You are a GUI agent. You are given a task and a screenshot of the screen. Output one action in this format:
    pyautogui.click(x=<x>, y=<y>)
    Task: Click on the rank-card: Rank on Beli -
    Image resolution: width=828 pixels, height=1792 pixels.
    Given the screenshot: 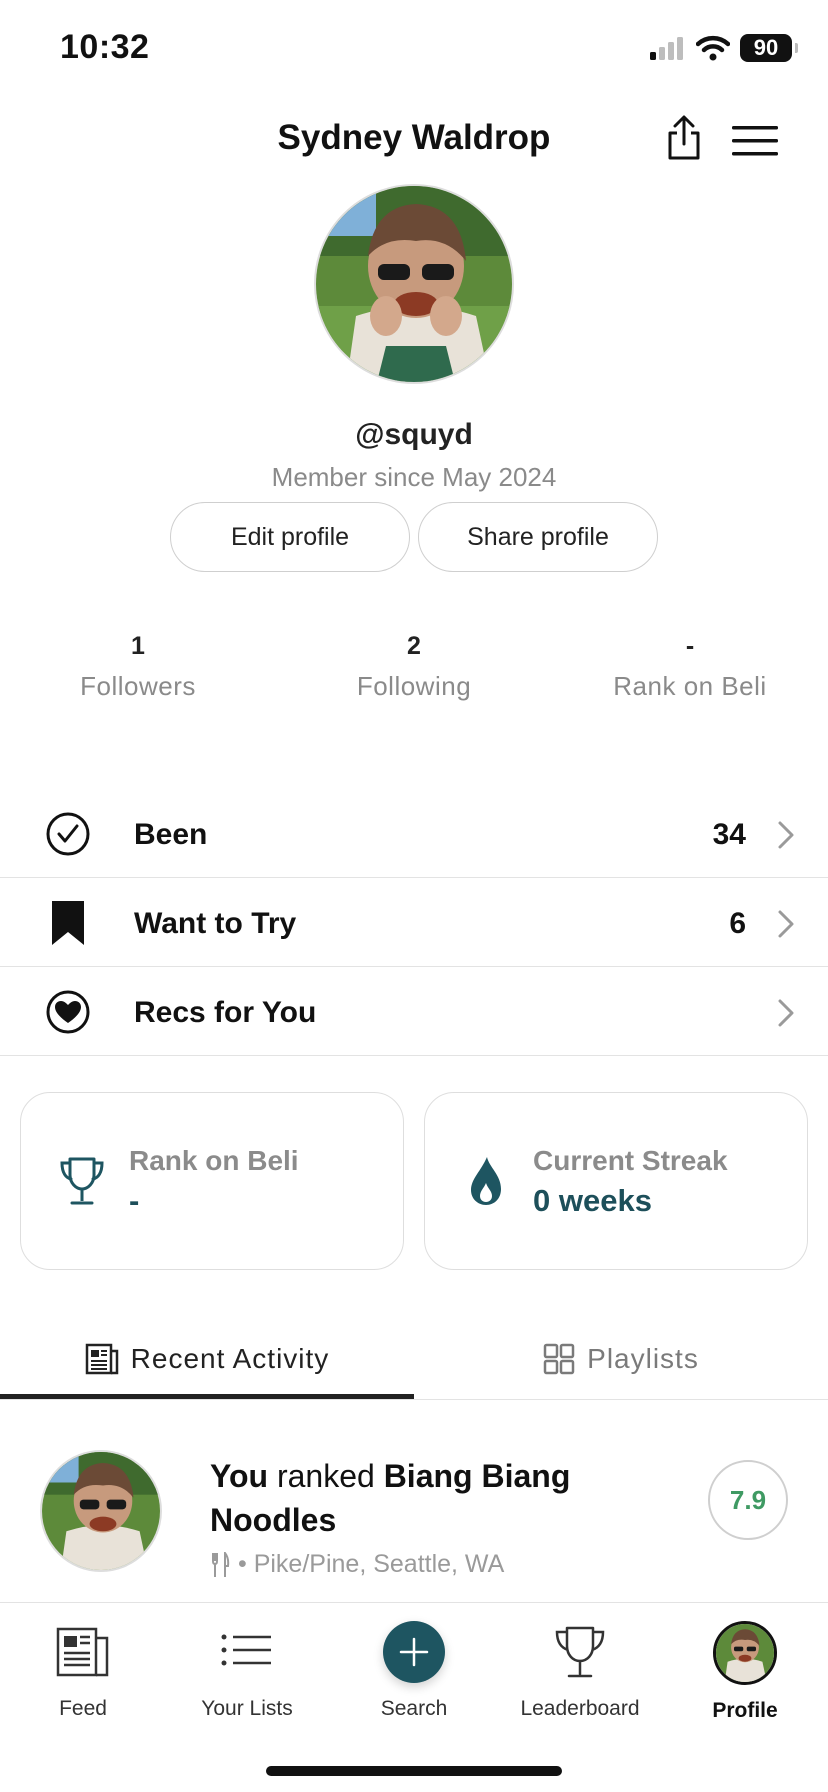 What is the action you would take?
    pyautogui.click(x=212, y=1181)
    